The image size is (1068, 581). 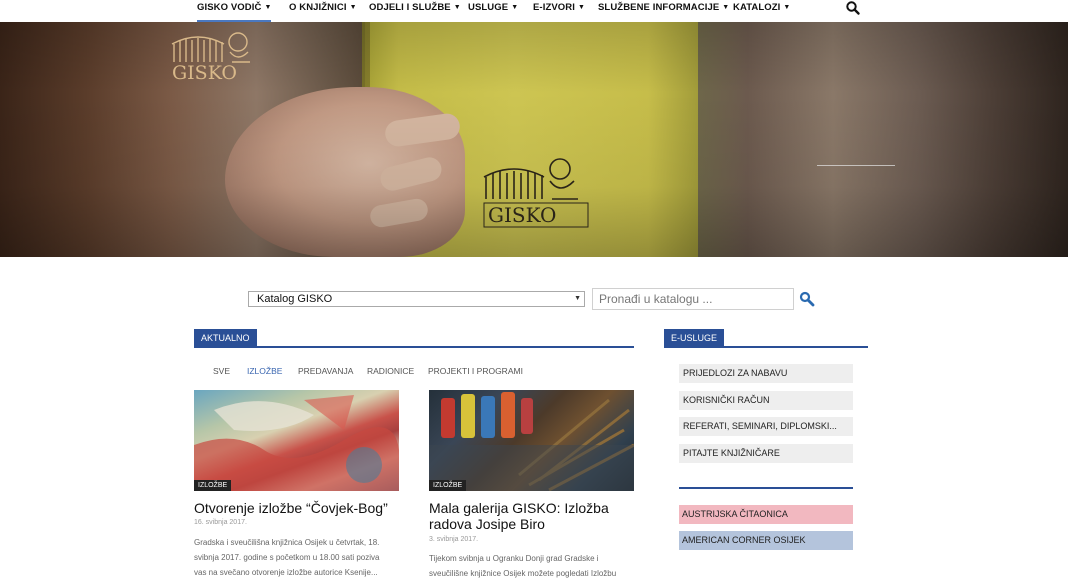 I want to click on article-title-line: Mala galerija GISKO: Izložba, so click(x=519, y=508).